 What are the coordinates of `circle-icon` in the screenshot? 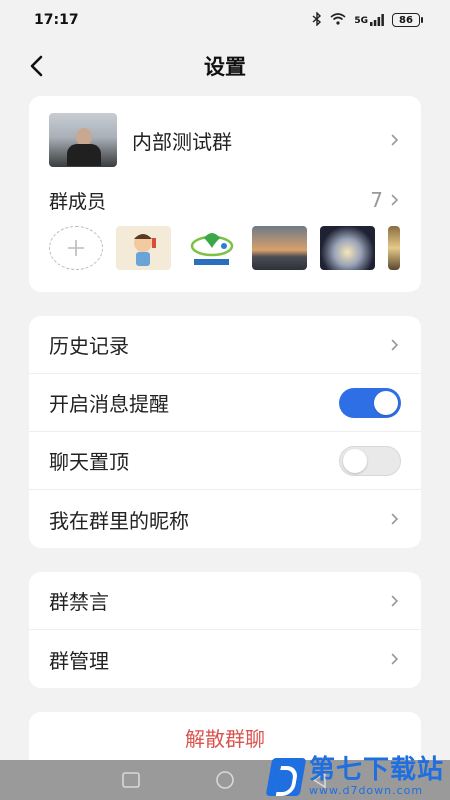 It's located at (225, 780).